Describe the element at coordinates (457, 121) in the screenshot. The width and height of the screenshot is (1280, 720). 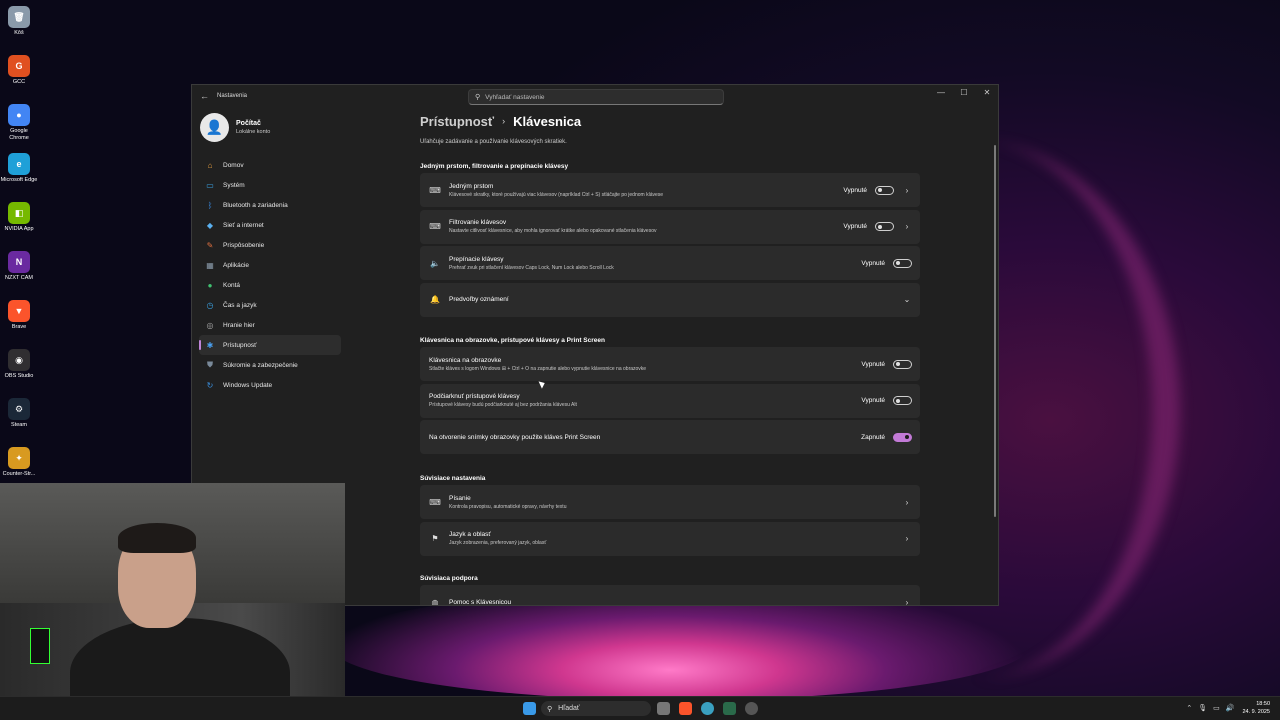
I see `breadcrumb-parent: Prístupnosť` at that location.